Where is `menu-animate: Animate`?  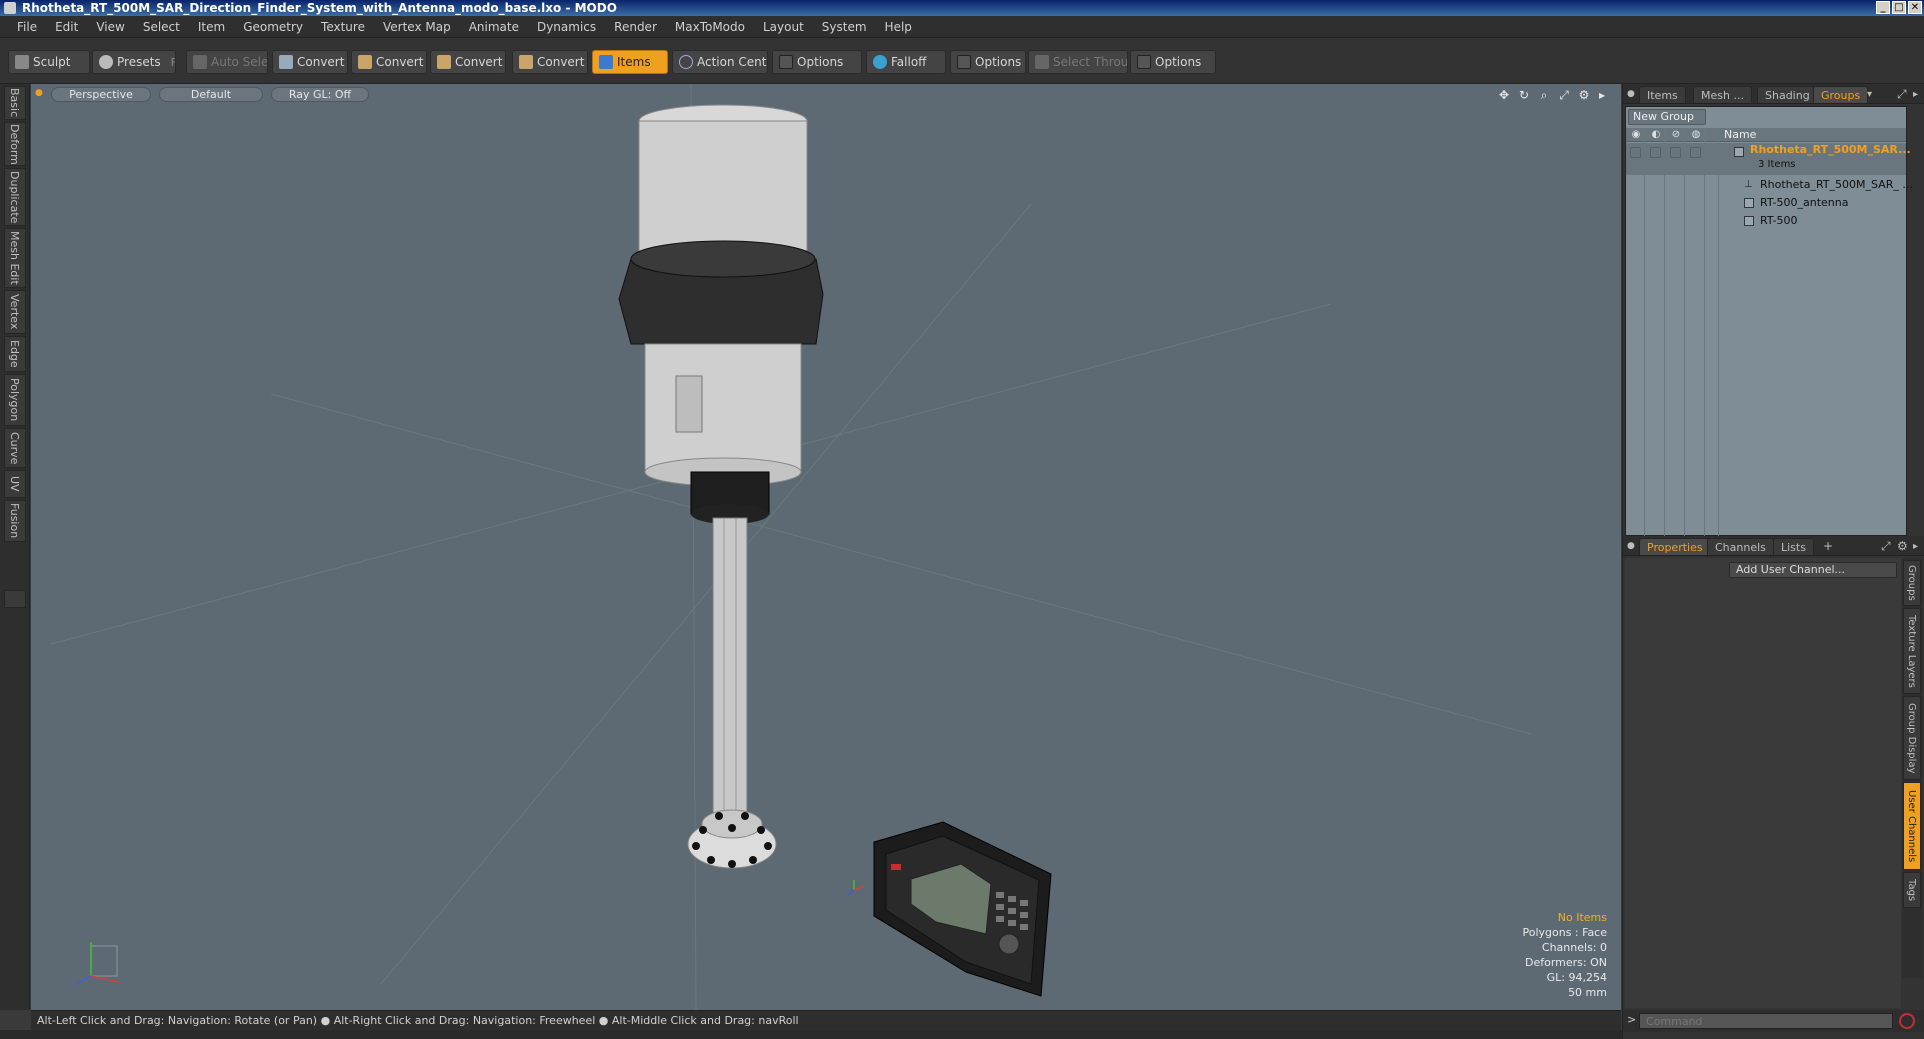 menu-animate: Animate is located at coordinates (494, 27).